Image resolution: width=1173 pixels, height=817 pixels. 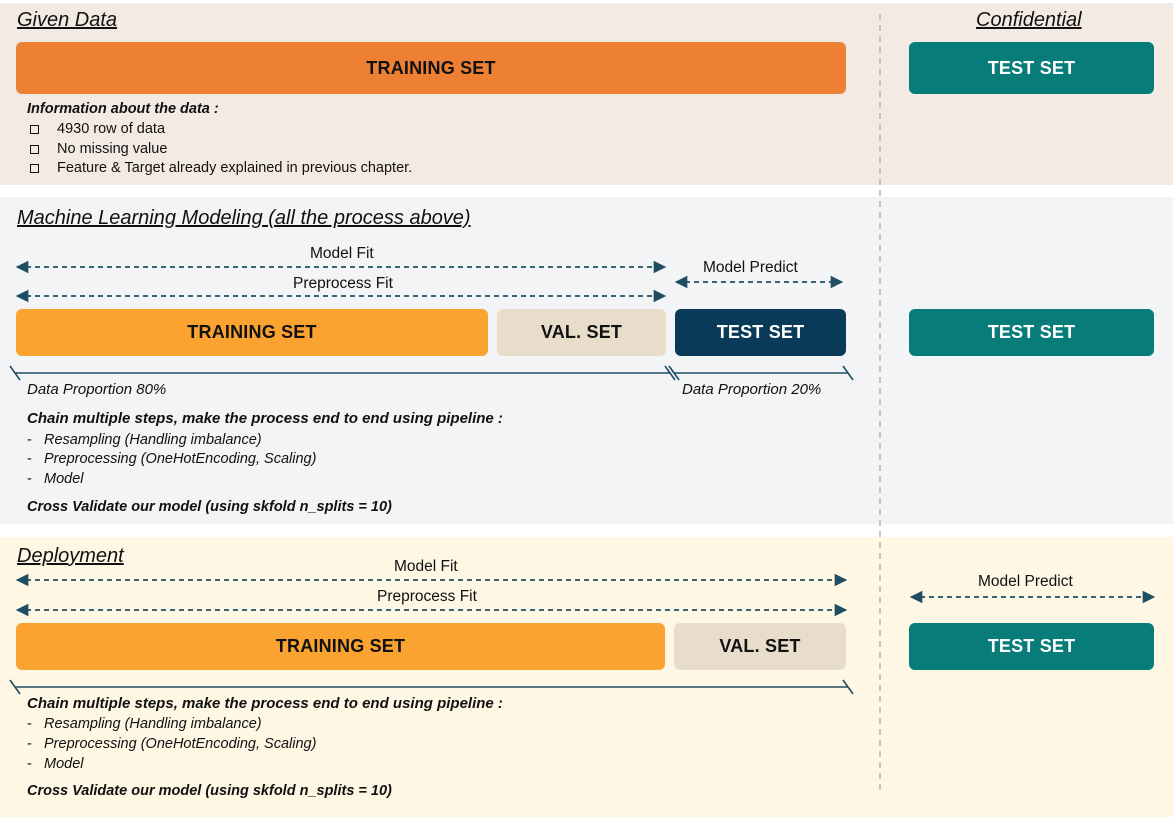 What do you see at coordinates (123, 109) in the screenshot?
I see `info-title: Information about the data :` at bounding box center [123, 109].